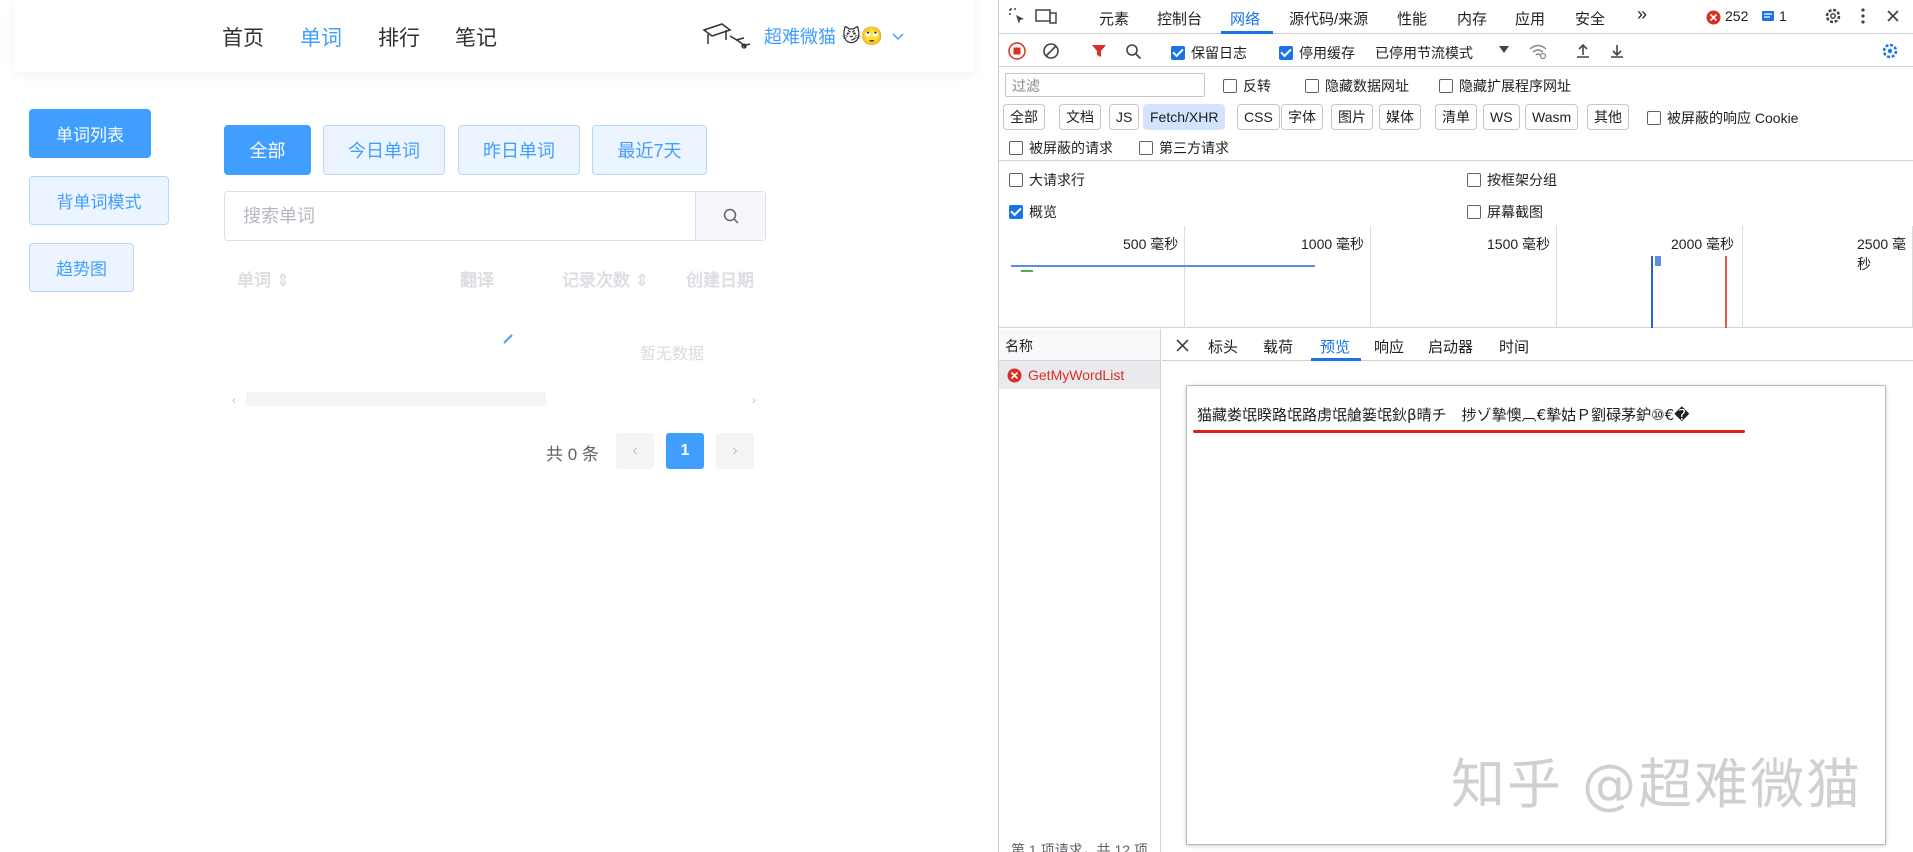  I want to click on nav-home: 首页, so click(243, 37).